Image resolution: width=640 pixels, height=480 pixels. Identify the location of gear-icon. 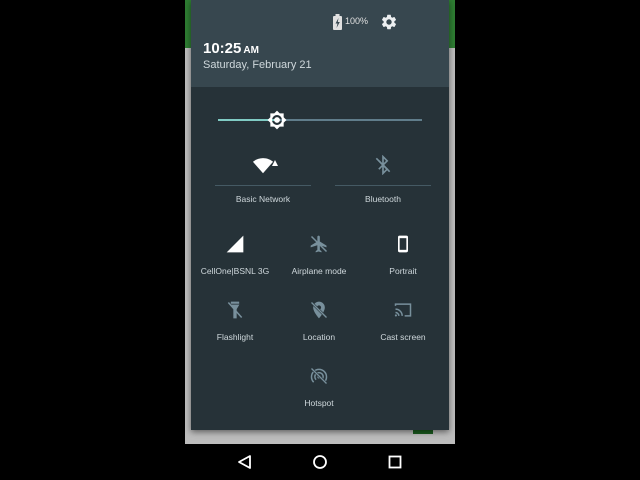
(389, 22).